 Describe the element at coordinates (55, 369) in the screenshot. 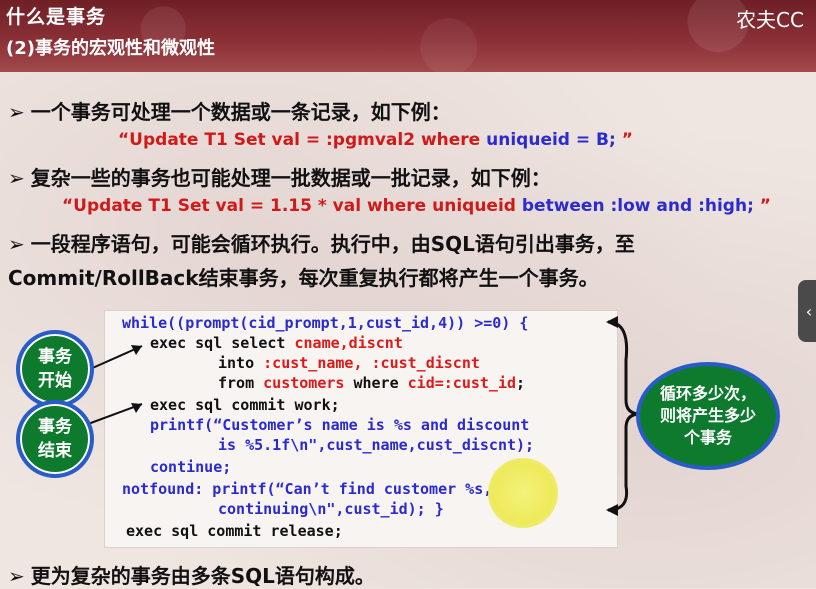

I see `badge-transaction-start: 事务 开始` at that location.